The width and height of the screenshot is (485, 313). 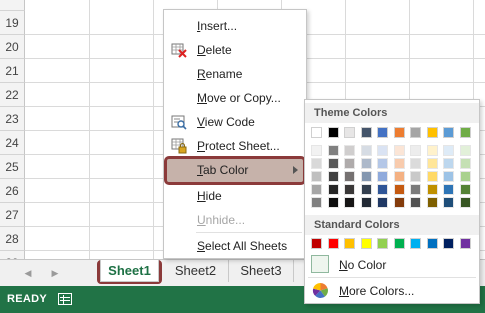 What do you see at coordinates (28, 273) in the screenshot?
I see `scroll-tabs-left-icon: ◀` at bounding box center [28, 273].